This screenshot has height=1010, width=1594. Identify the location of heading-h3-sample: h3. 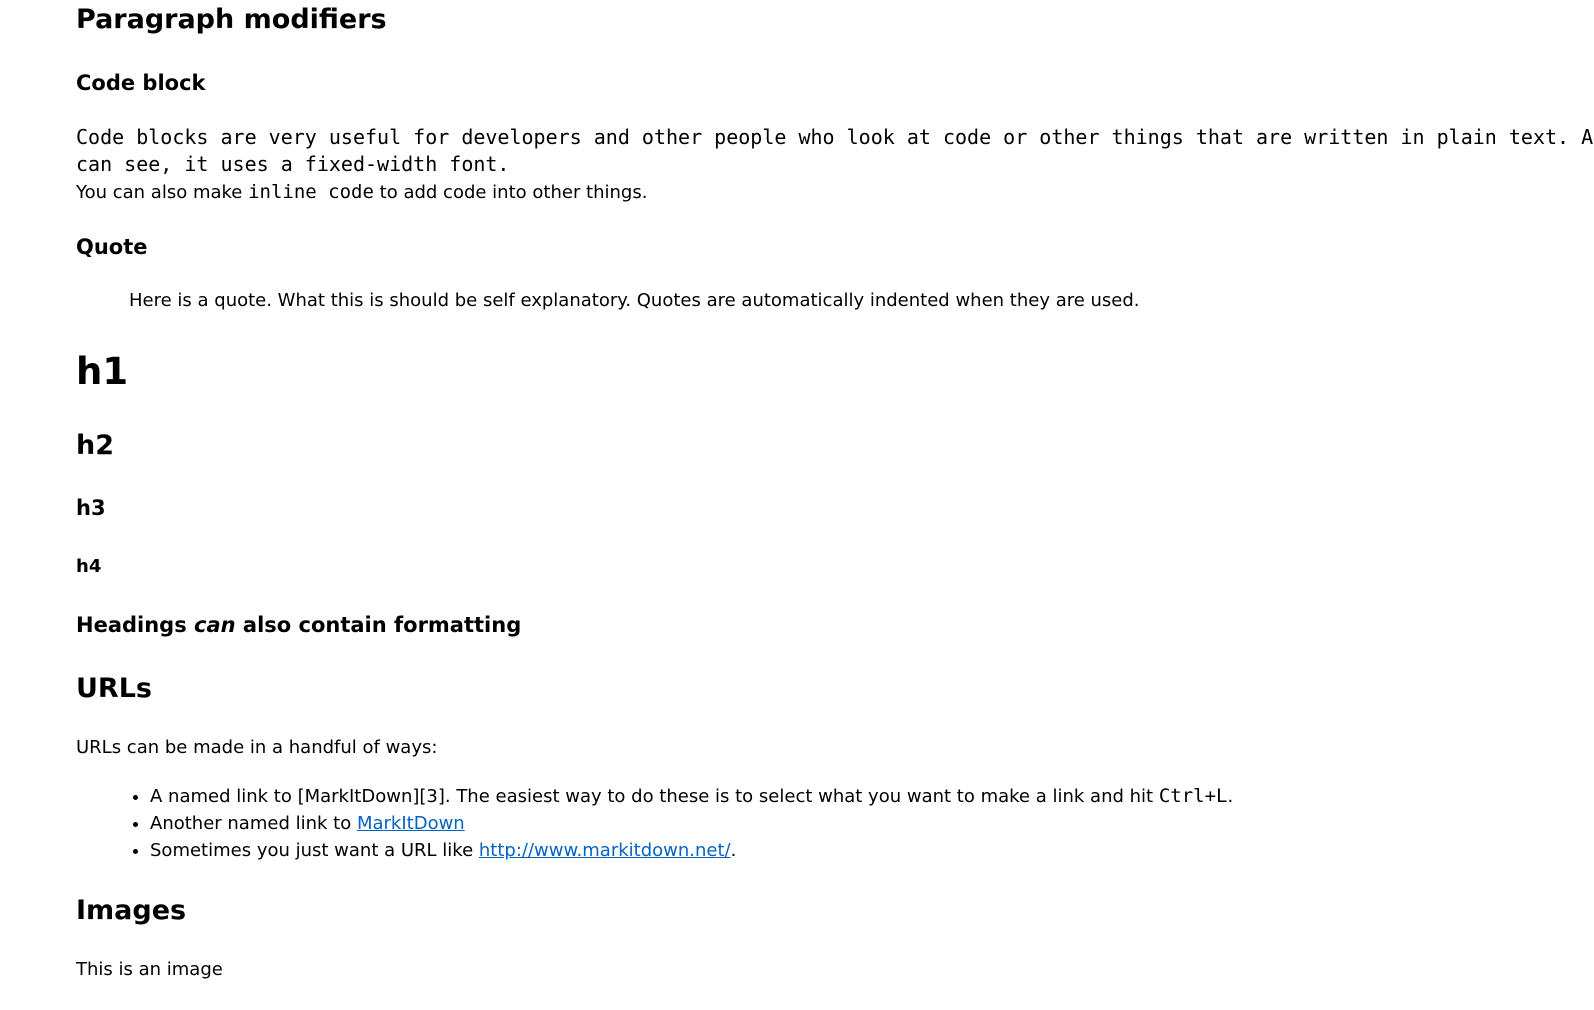
(91, 508).